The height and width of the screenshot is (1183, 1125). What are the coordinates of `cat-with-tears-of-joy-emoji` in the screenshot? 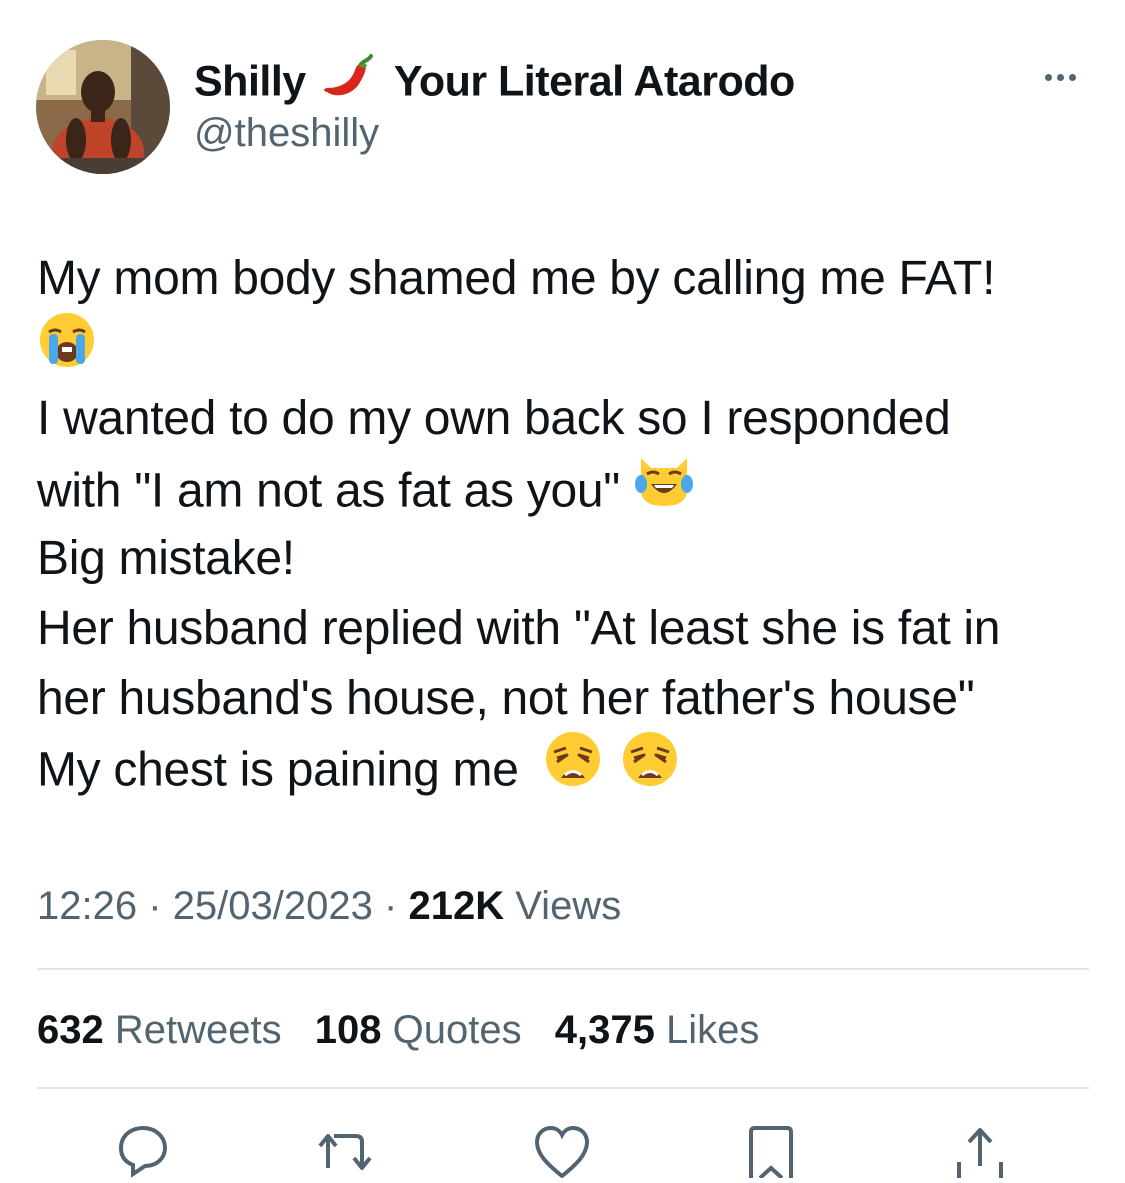 It's located at (664, 490).